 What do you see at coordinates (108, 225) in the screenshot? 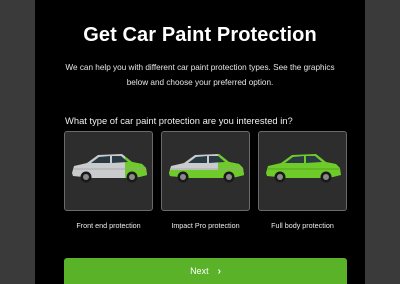
I see `option-label: Front end protection` at bounding box center [108, 225].